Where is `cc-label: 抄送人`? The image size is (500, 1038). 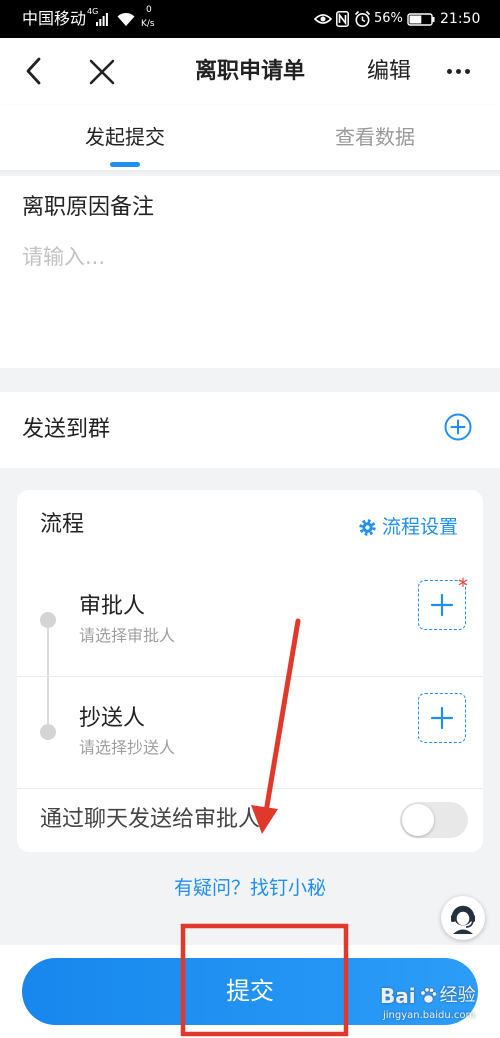
cc-label: 抄送人 is located at coordinates (112, 718).